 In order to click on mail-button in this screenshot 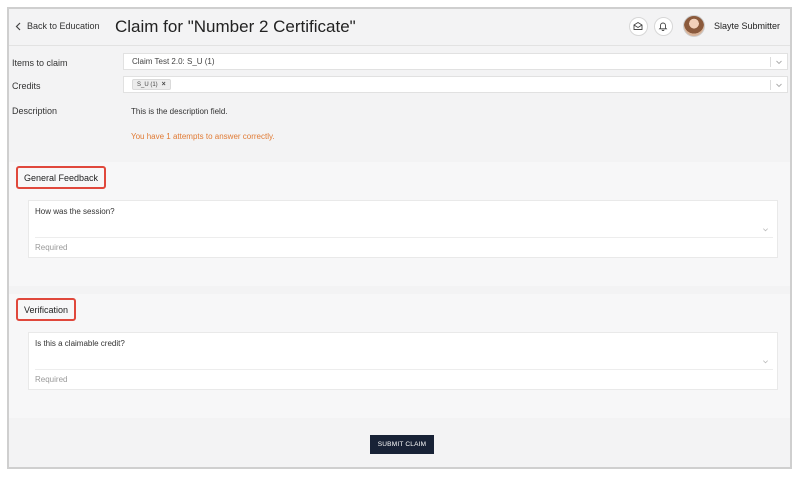, I will do `click(638, 26)`.